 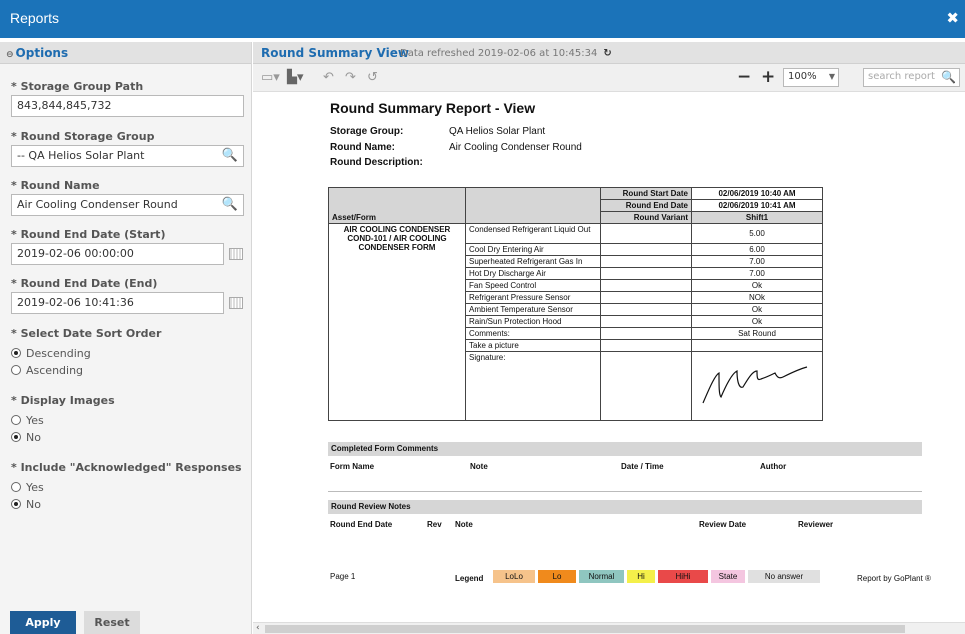 What do you see at coordinates (757, 333) in the screenshot?
I see `value-cell: Sat Round` at bounding box center [757, 333].